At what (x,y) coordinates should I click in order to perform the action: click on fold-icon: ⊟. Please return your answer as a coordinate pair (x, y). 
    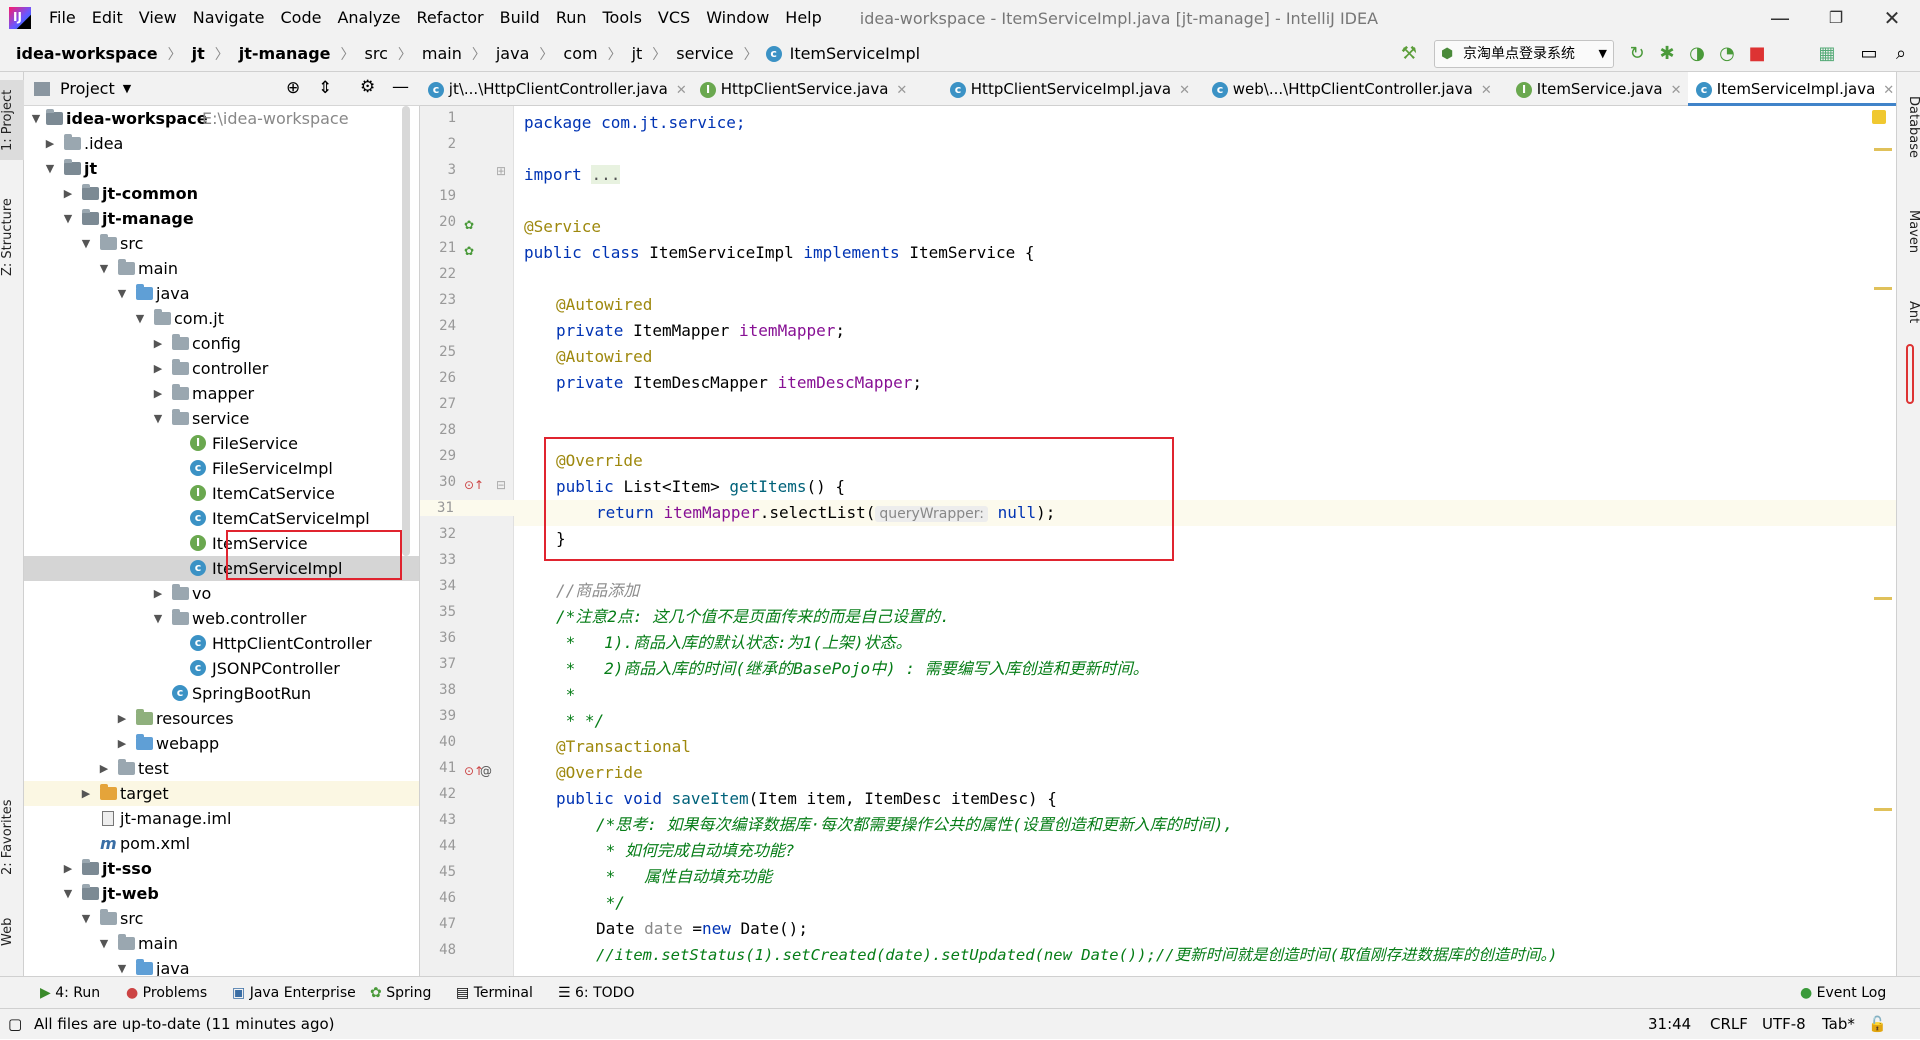
    Looking at the image, I should click on (501, 485).